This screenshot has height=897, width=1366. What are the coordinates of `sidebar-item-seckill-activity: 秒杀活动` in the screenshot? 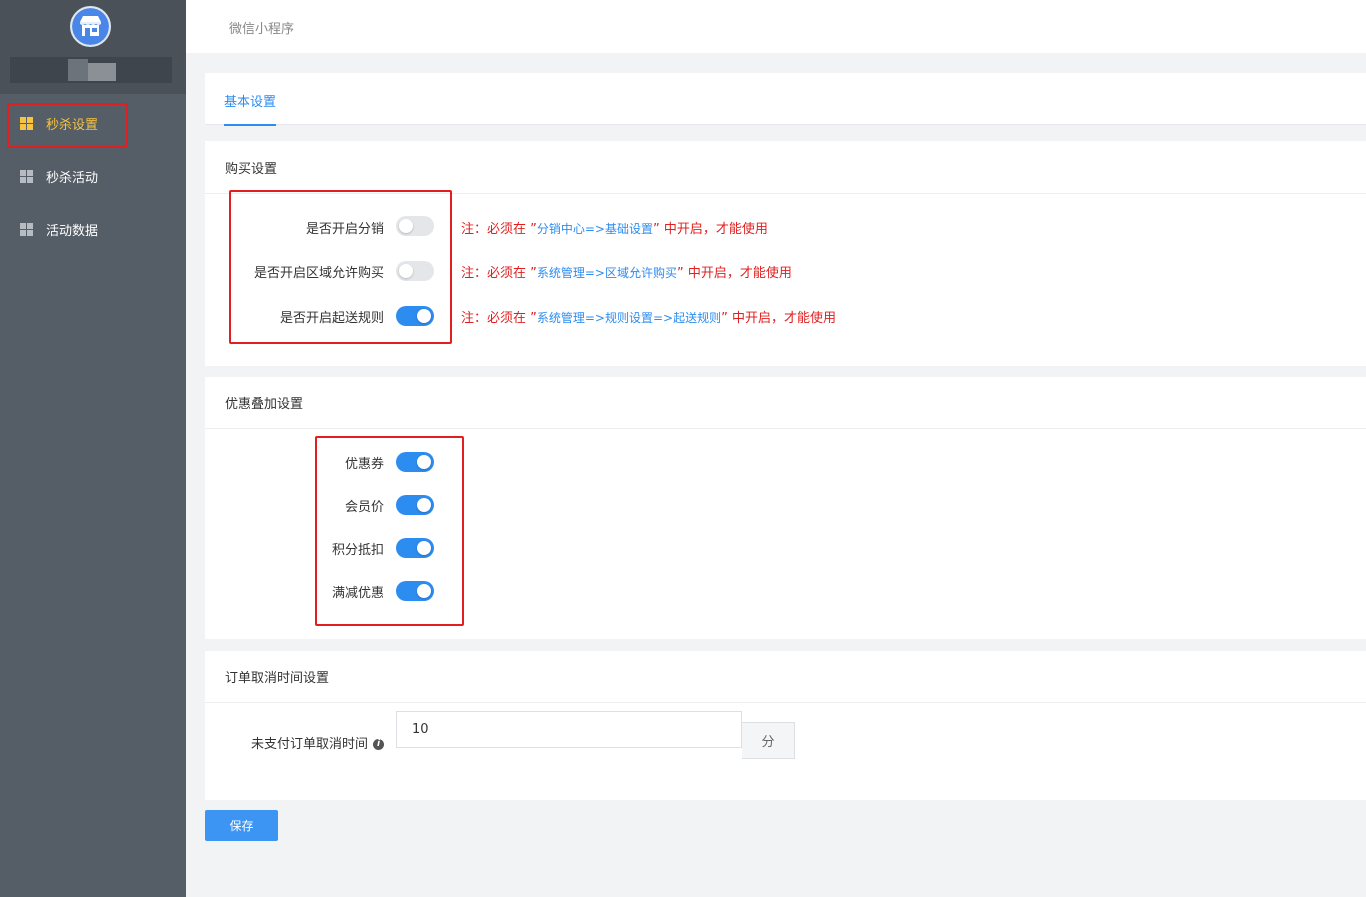 It's located at (93, 176).